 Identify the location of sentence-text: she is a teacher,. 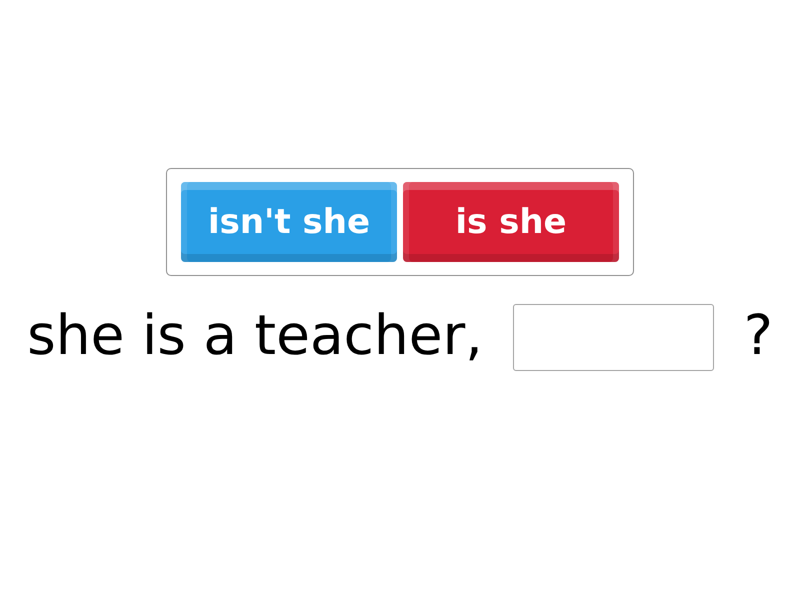
(255, 335).